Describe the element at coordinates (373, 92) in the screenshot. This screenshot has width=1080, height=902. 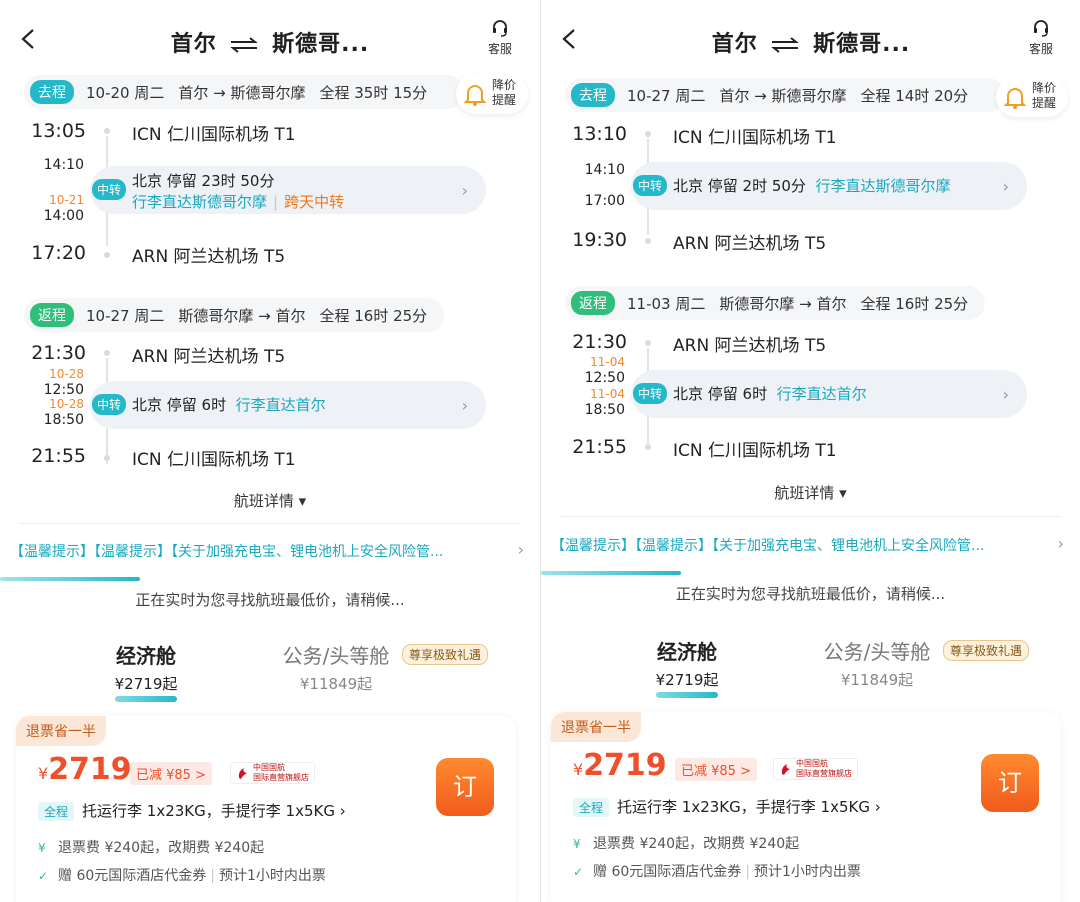
I see `outbound-duration: 全程 35时 15分` at that location.